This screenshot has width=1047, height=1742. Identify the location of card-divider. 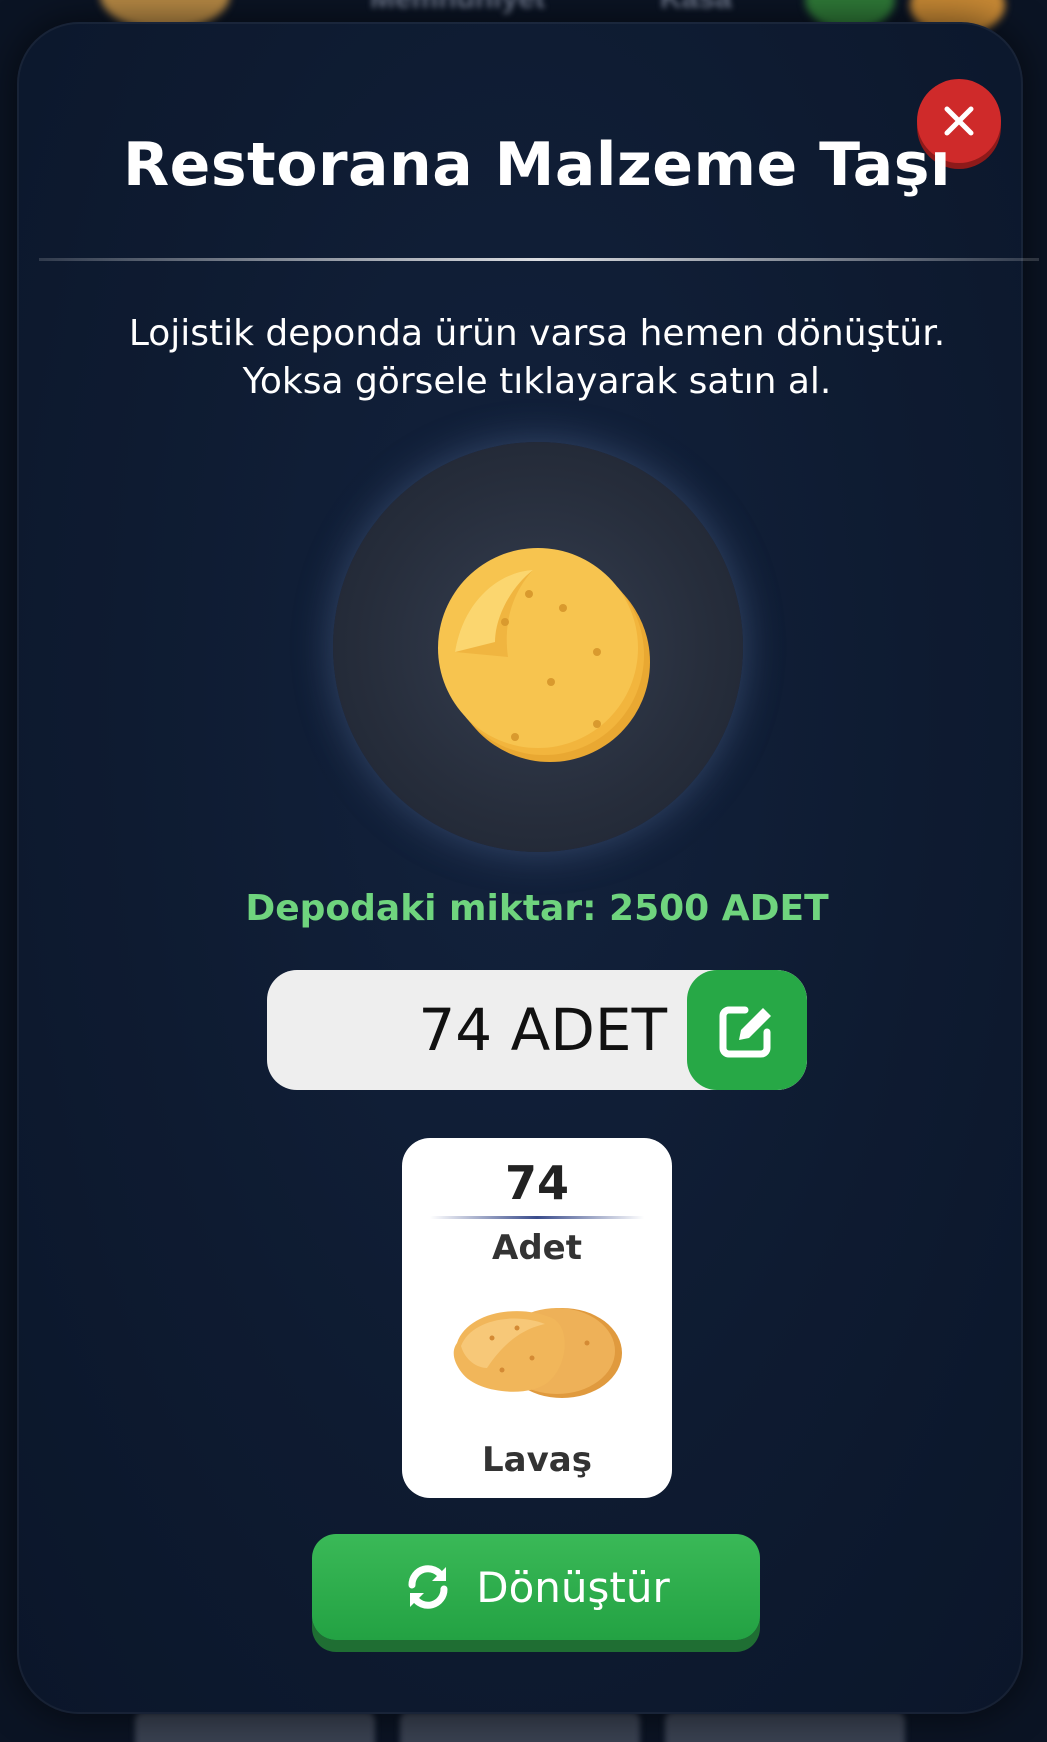
(537, 1217).